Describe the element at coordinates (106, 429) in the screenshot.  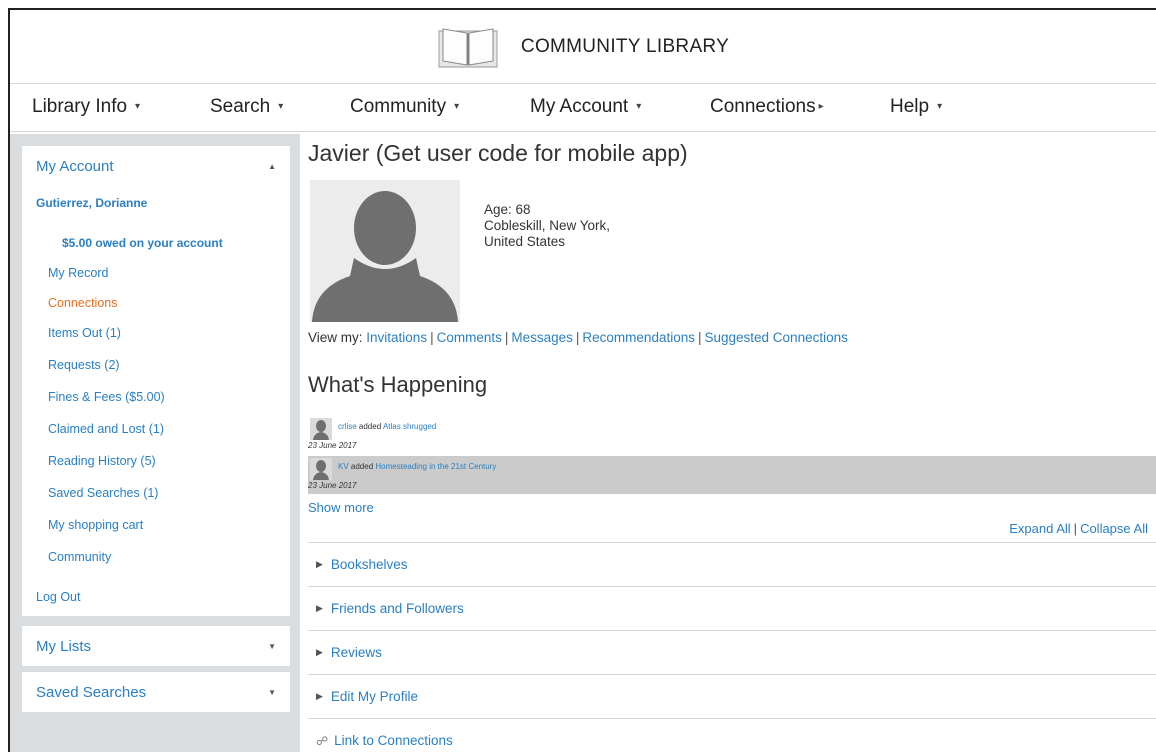
I see `sidebar-item-claimed-lost: Claimed and Lost (1)` at that location.